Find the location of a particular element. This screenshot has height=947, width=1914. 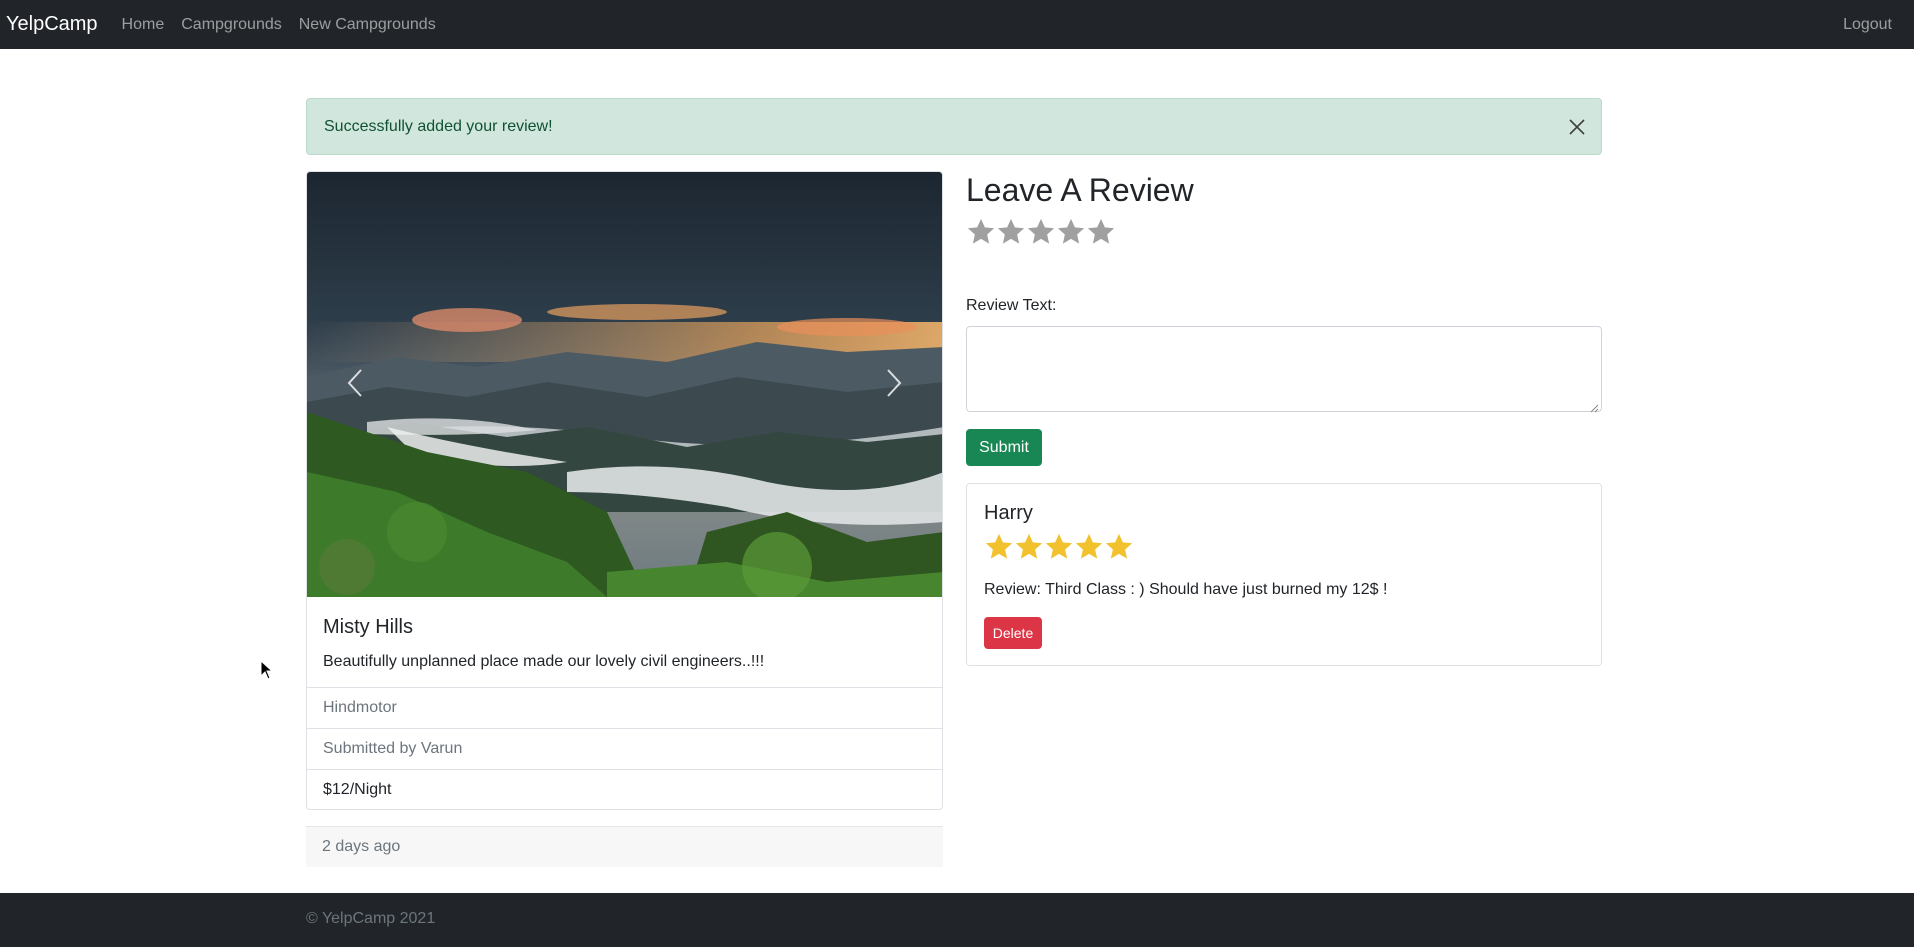

alert-message: Successfully added your review! is located at coordinates (438, 126).